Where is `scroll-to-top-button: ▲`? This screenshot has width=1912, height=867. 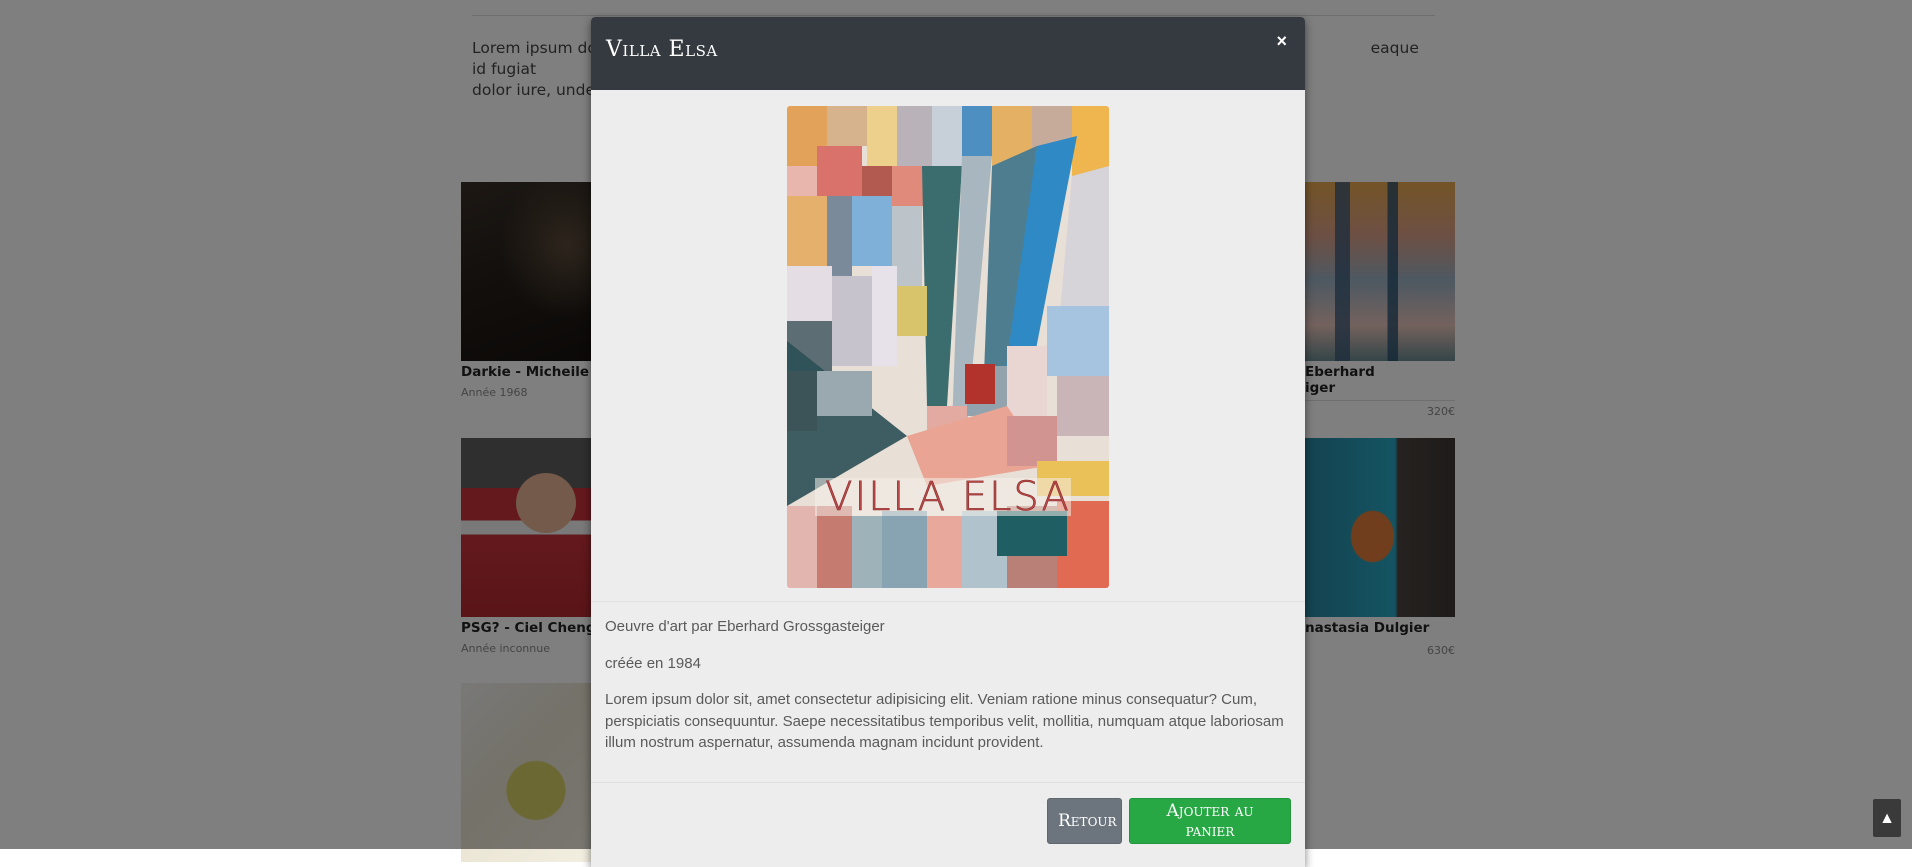 scroll-to-top-button: ▲ is located at coordinates (1887, 818).